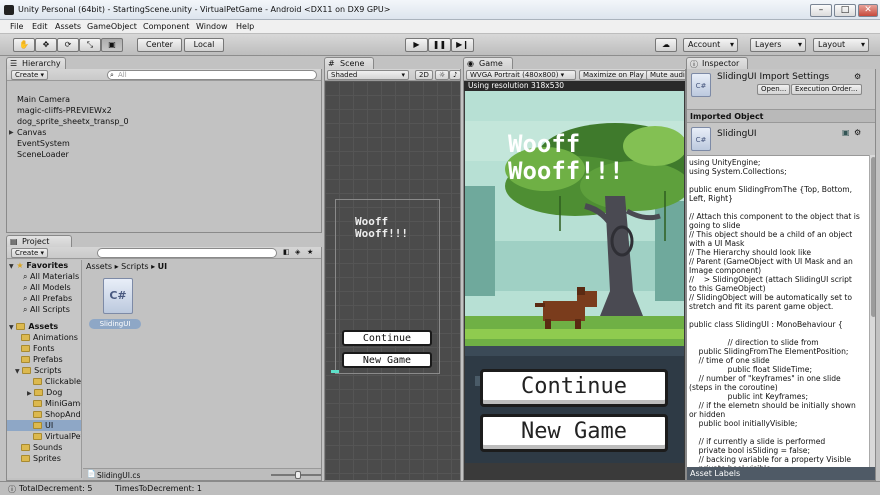 This screenshot has height=495, width=880. Describe the element at coordinates (868, 10) in the screenshot. I see `close-button: ✕` at that location.